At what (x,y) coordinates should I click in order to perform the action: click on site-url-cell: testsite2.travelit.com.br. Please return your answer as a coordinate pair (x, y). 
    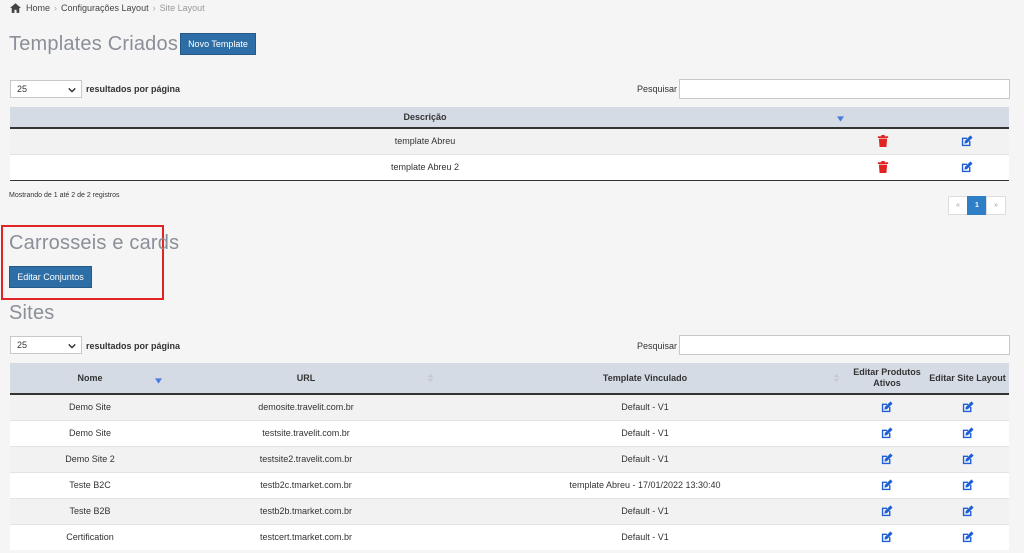
    Looking at the image, I should click on (306, 458).